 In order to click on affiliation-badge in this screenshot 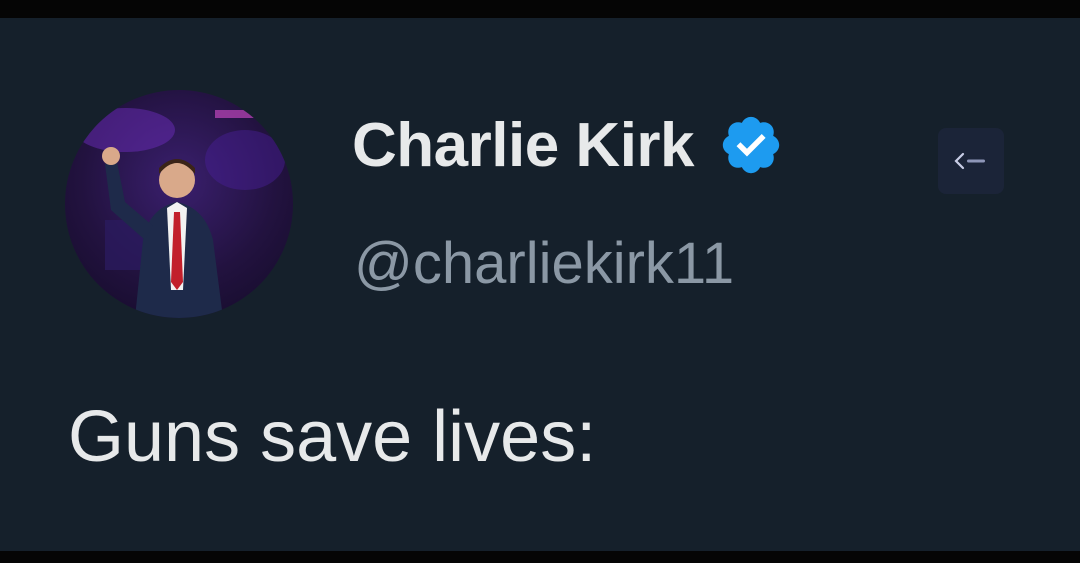, I will do `click(971, 161)`.